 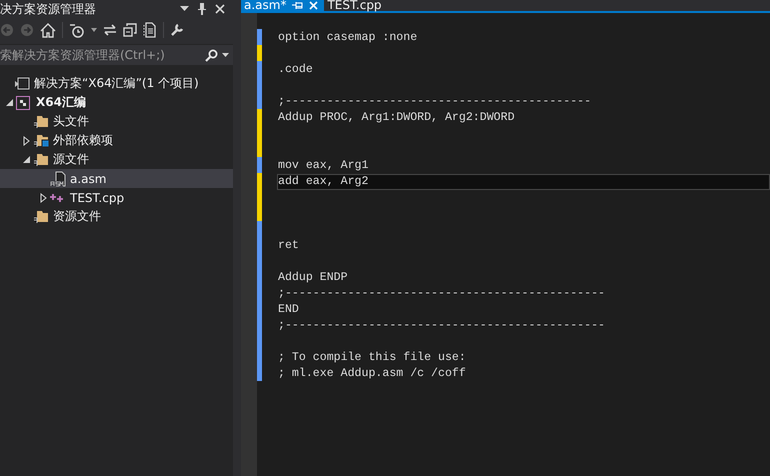 I want to click on tree-item-label: 解决方案“X64汇编”(1 个项目), so click(x=116, y=83).